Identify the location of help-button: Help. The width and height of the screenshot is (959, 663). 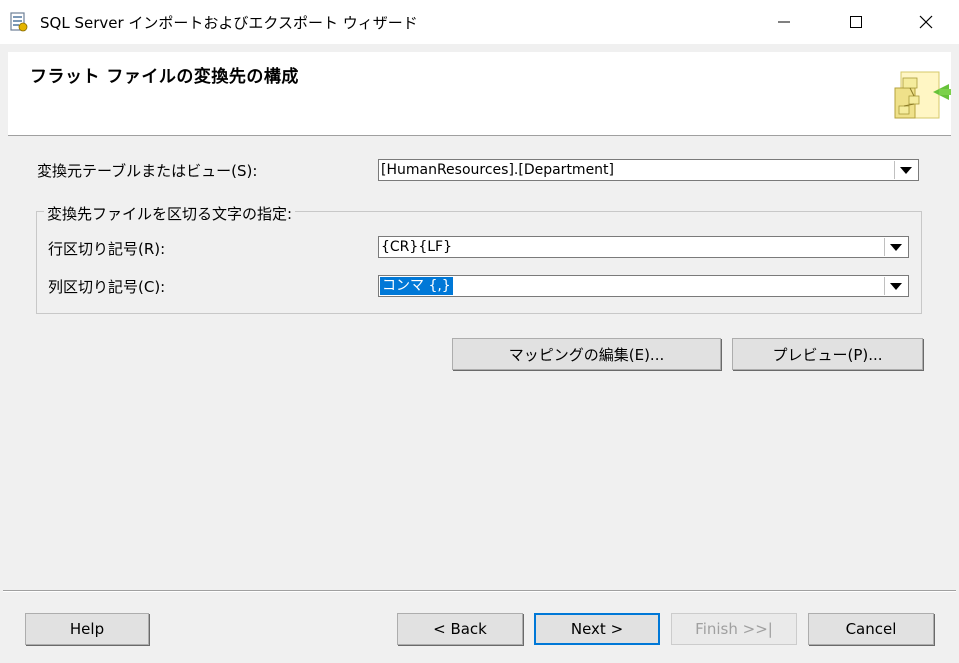
(87, 629).